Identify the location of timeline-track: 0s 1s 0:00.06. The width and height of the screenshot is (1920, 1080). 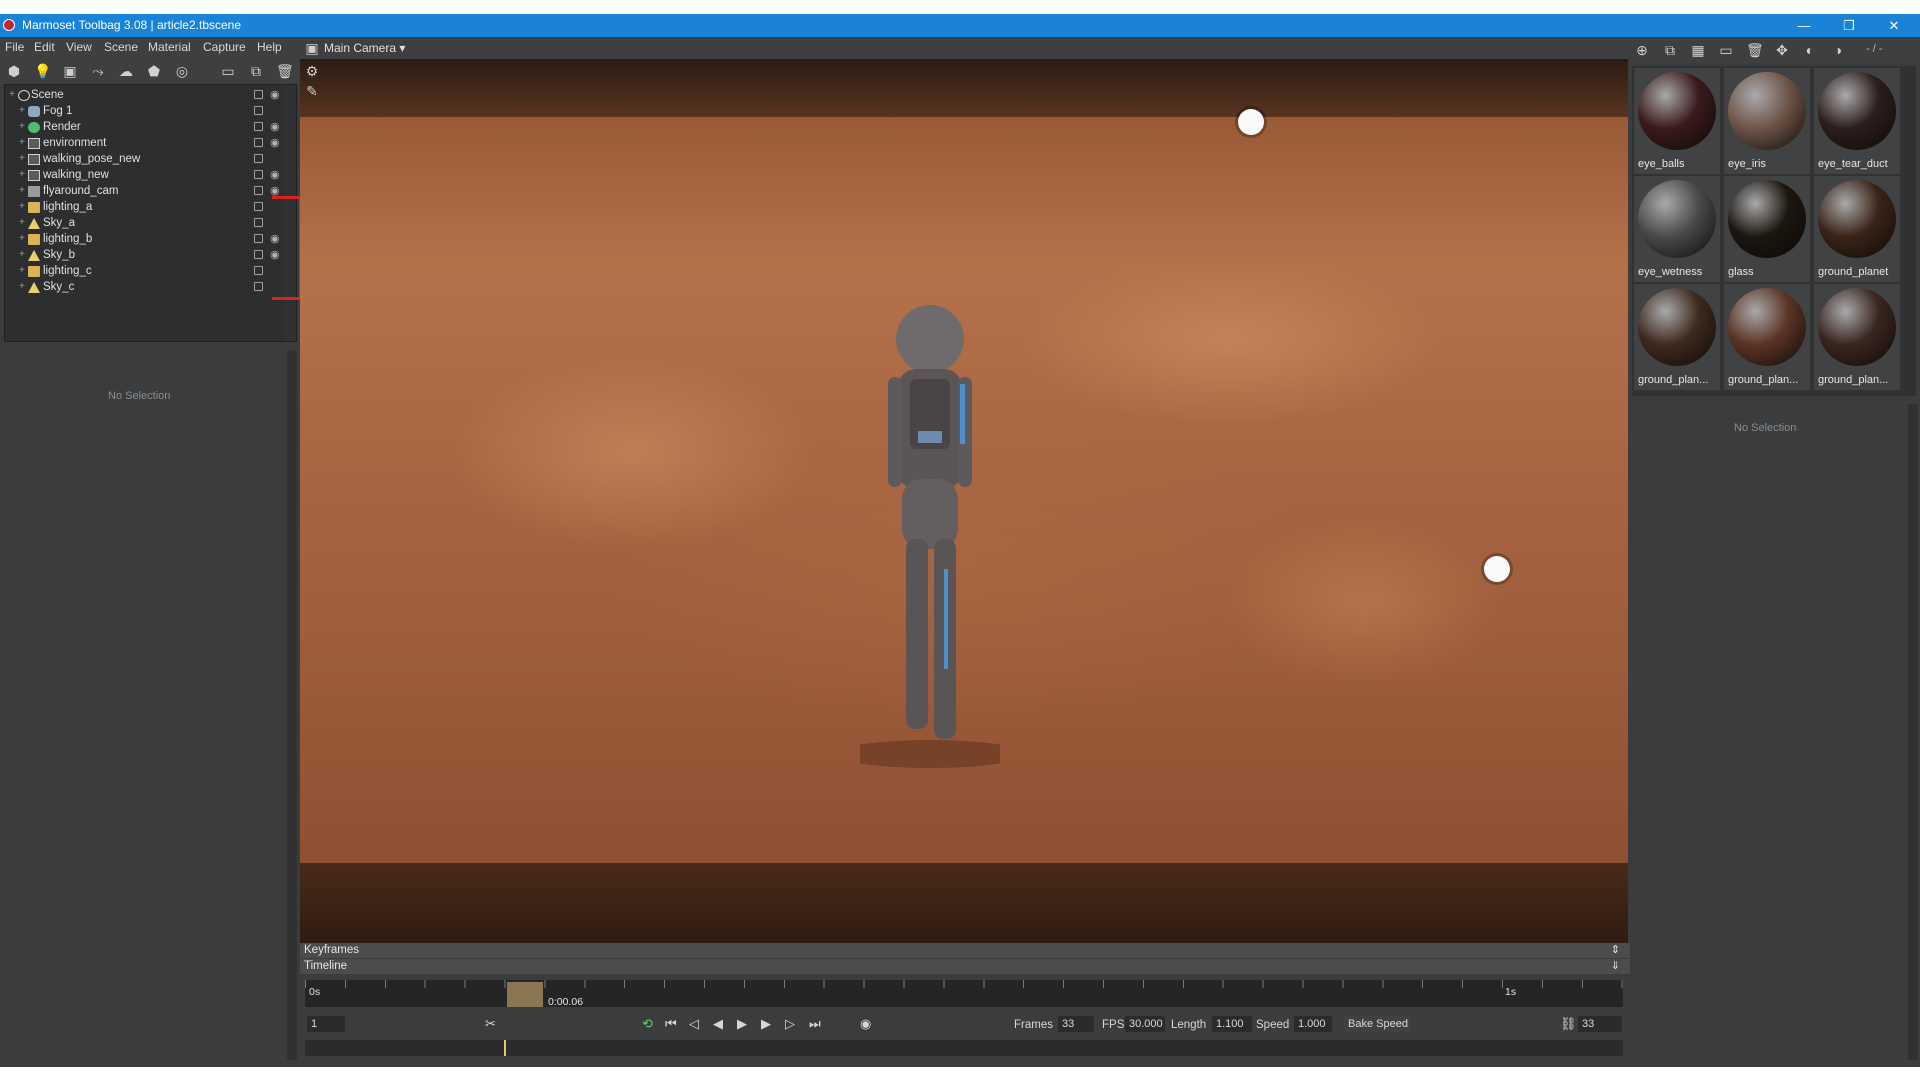
(964, 994).